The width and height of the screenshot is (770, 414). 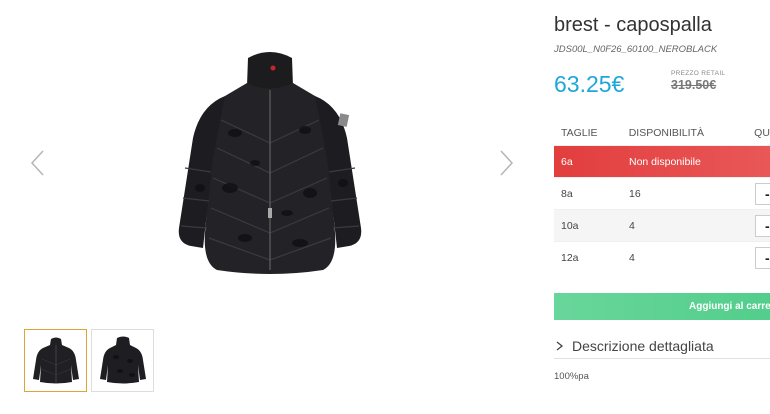 What do you see at coordinates (662, 306) in the screenshot?
I see `add-to-cart-button: Aggiungi al carrel` at bounding box center [662, 306].